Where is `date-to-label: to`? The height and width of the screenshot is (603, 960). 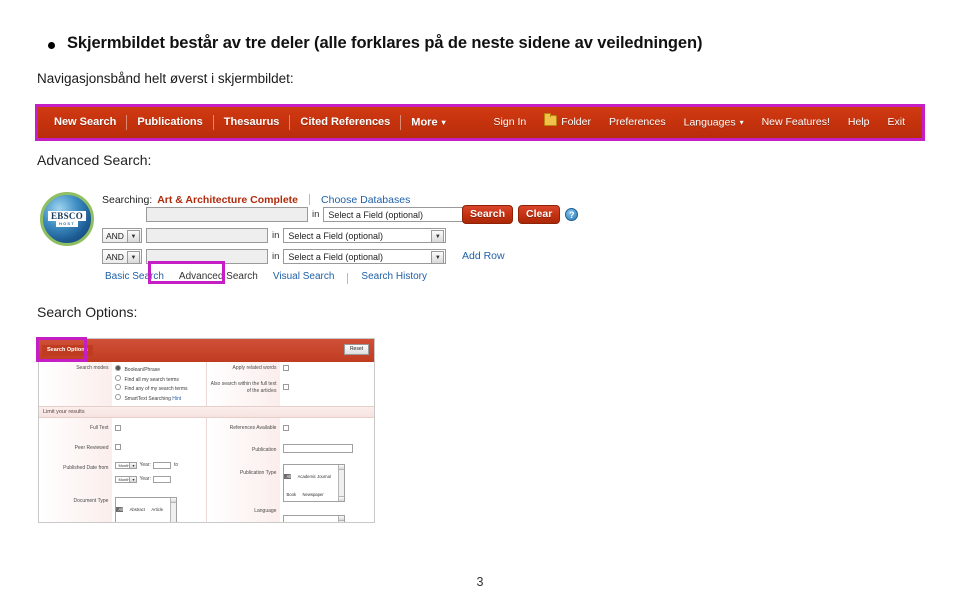
date-to-label: to is located at coordinates (176, 465).